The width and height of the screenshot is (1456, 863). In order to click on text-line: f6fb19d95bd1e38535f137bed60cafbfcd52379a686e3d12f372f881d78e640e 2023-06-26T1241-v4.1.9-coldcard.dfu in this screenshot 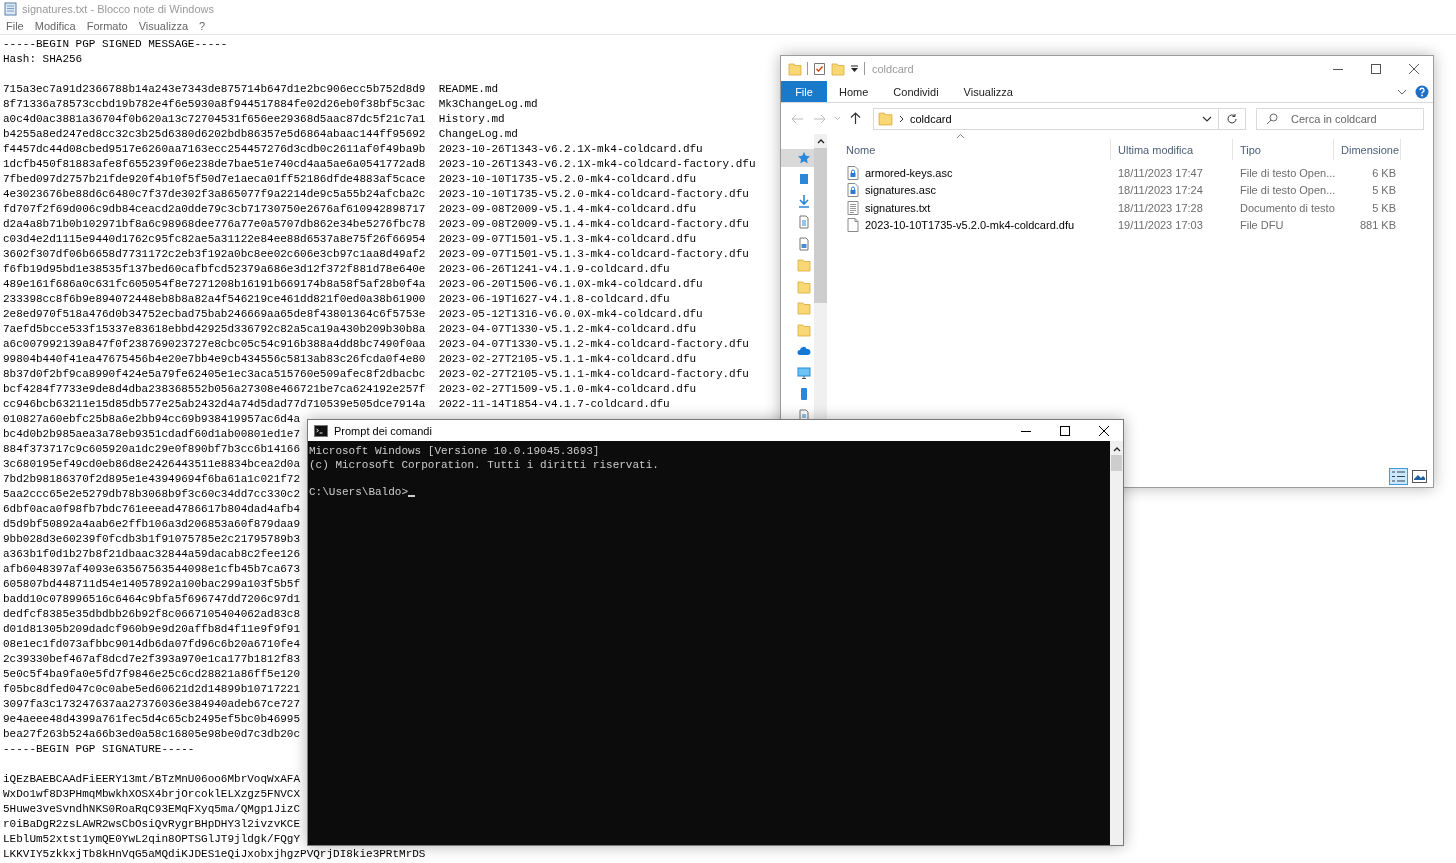, I will do `click(336, 269)`.